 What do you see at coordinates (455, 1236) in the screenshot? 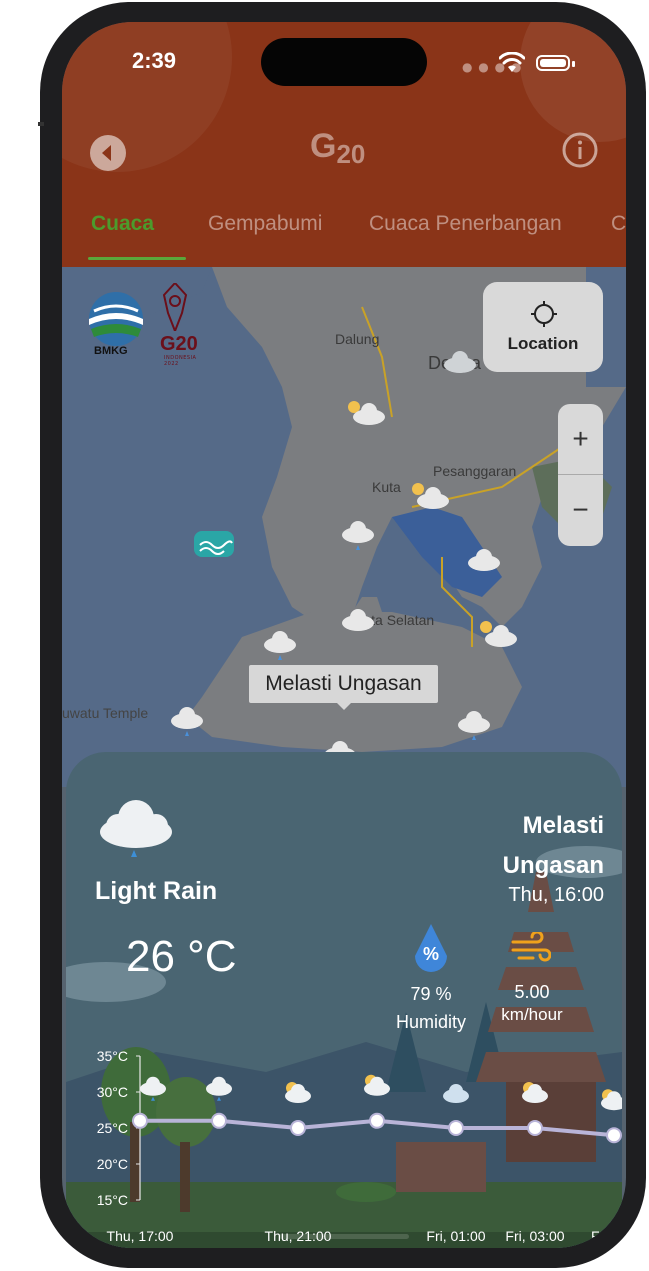
I see `chart-x-tick-label: Fri, 01:00` at bounding box center [455, 1236].